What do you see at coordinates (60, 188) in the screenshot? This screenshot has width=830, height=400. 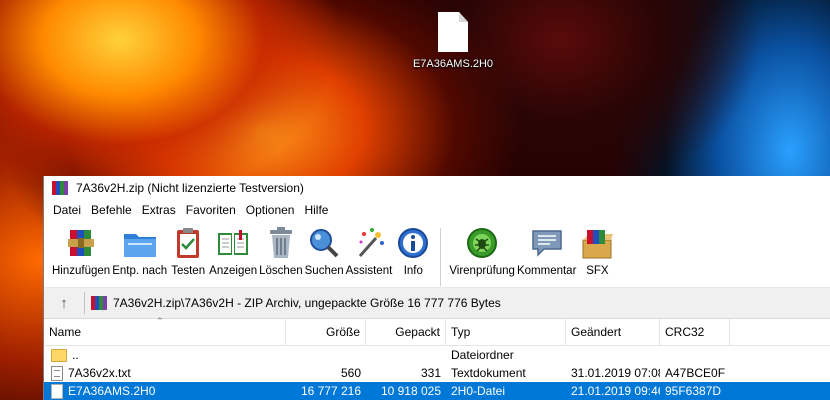 I see `winrar-app-icon` at bounding box center [60, 188].